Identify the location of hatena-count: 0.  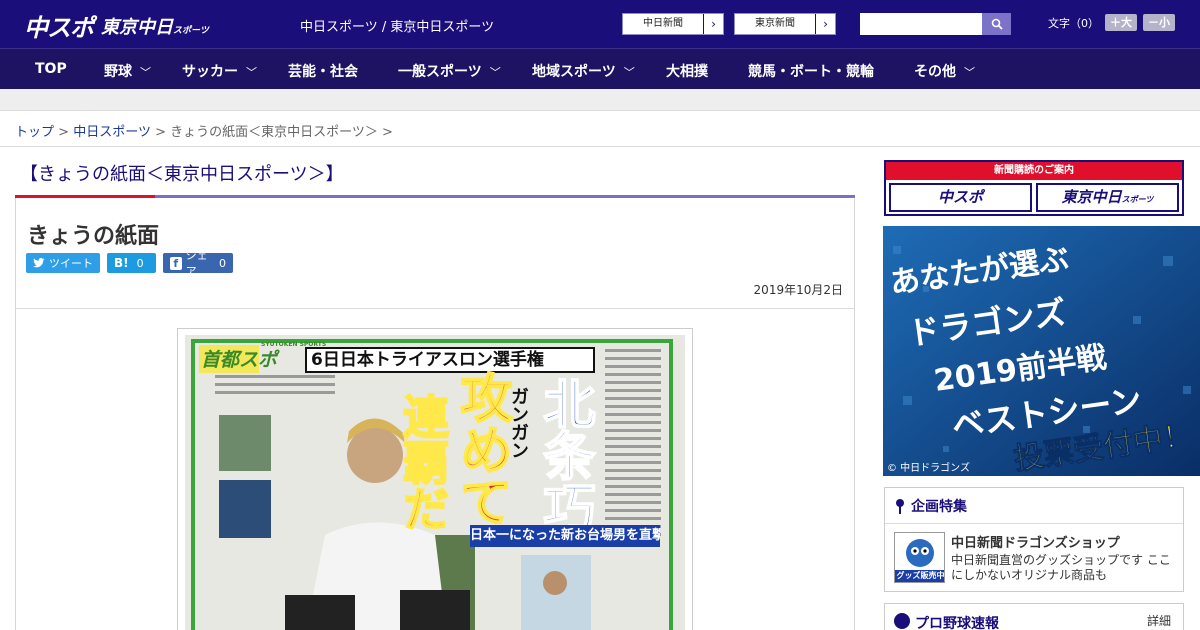
(140, 263).